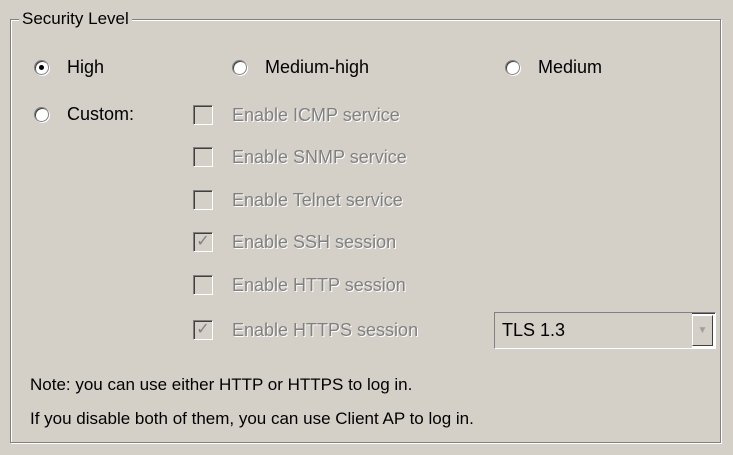 Image resolution: width=733 pixels, height=455 pixels. I want to click on tls-version-select: TLS 1.3 ▼, so click(605, 330).